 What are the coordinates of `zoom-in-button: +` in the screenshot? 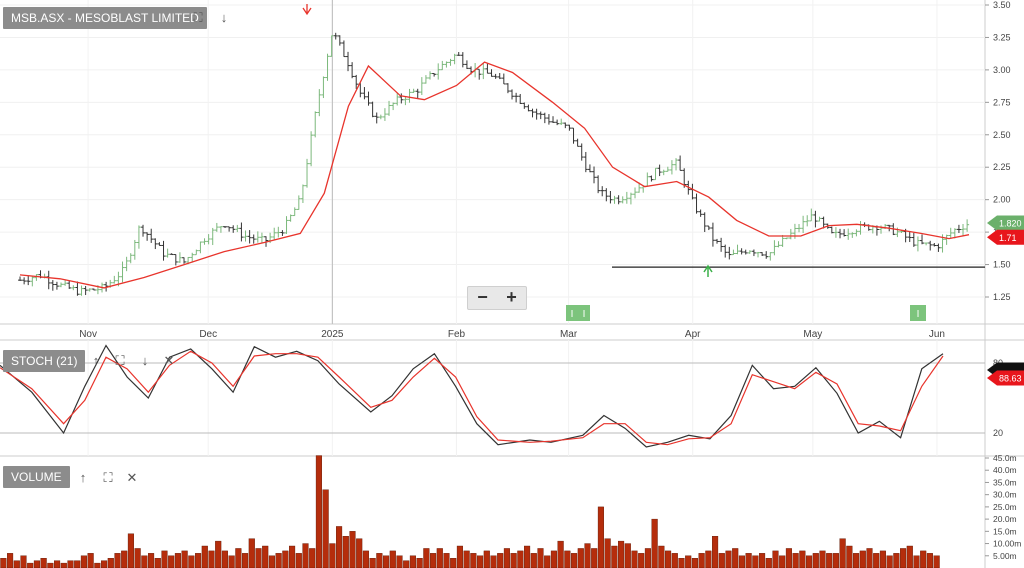 It's located at (511, 298).